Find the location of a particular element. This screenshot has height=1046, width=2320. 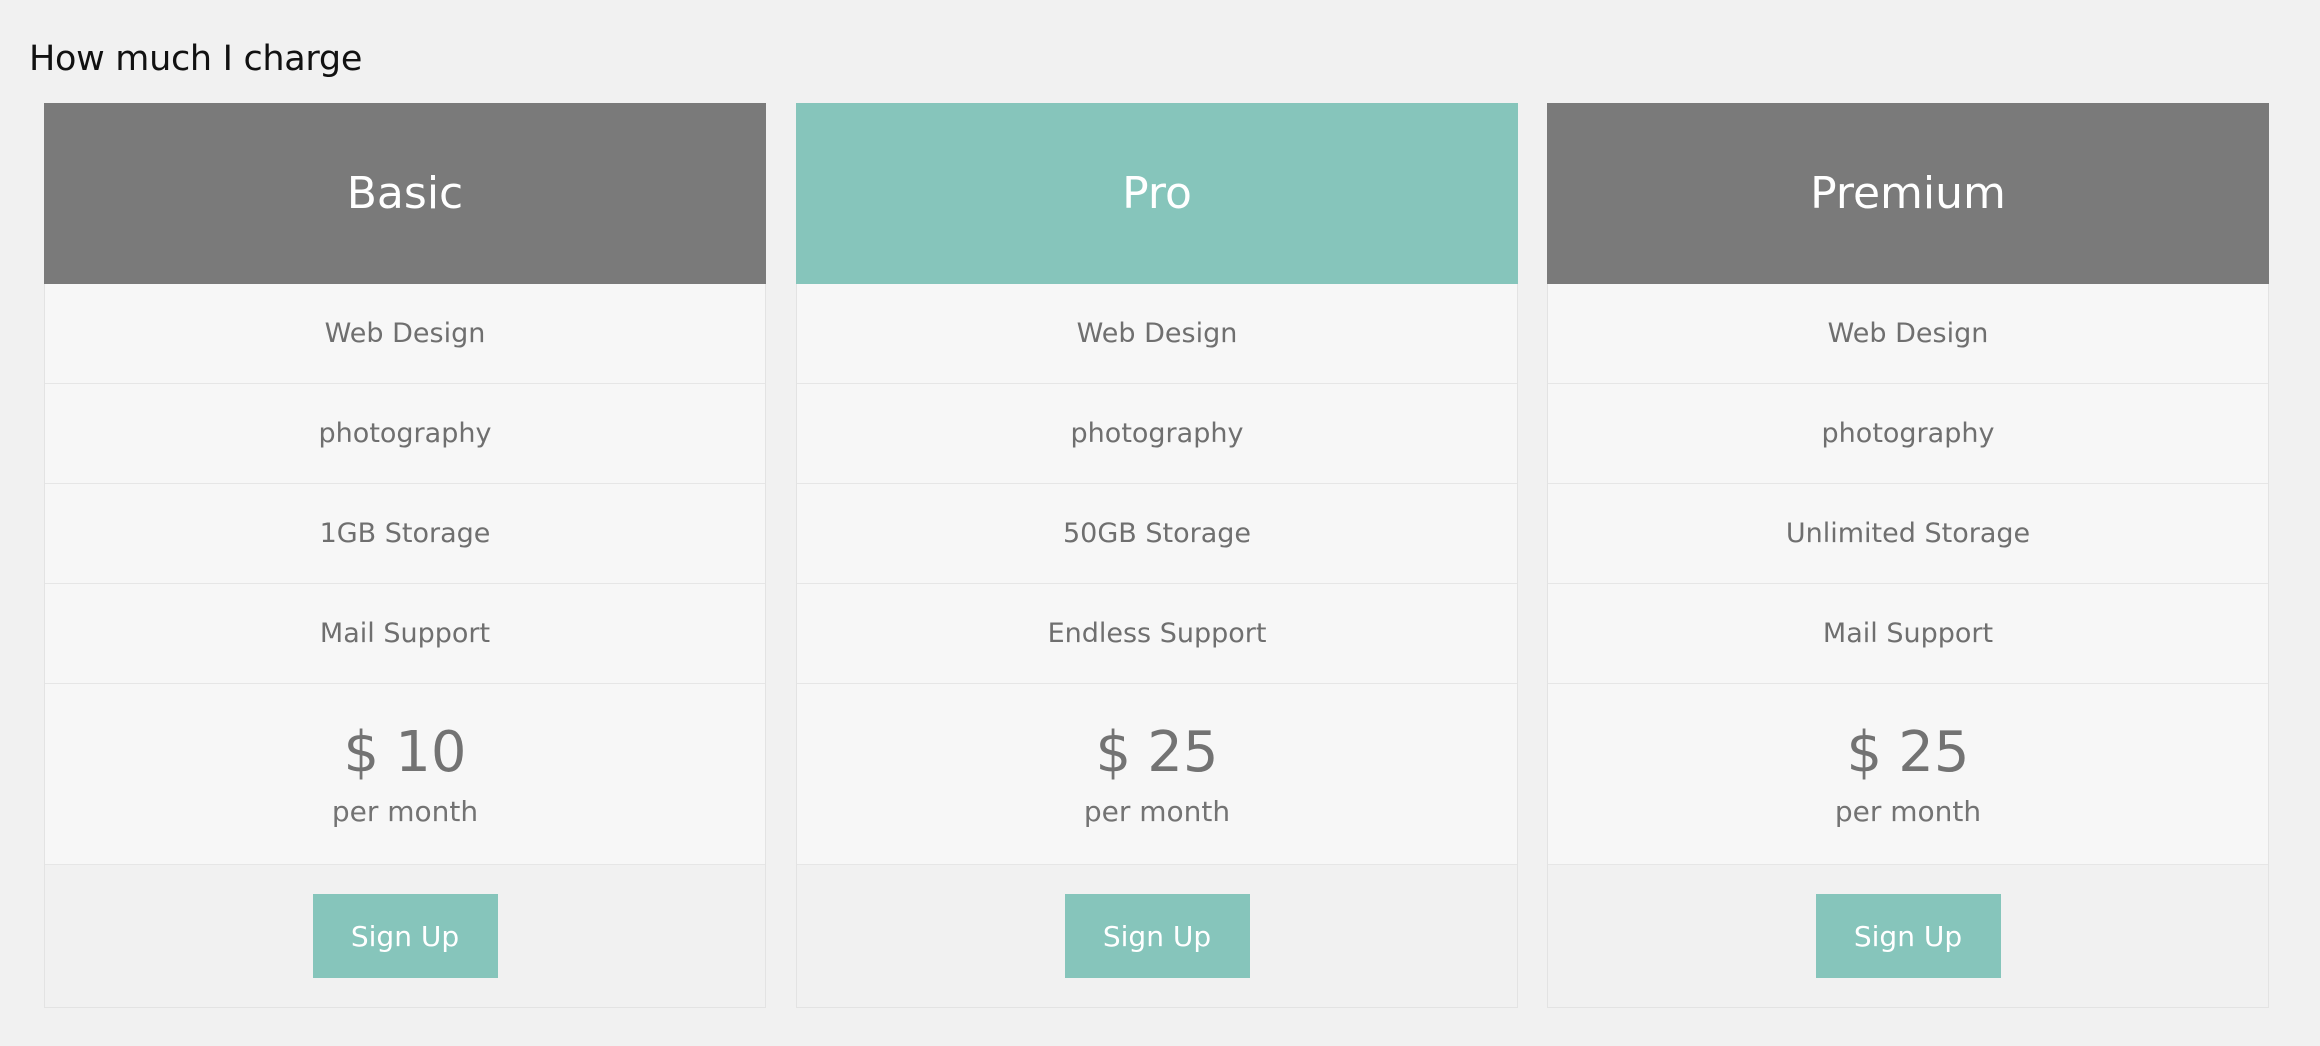

feature-item: Endless Support is located at coordinates (1157, 634).